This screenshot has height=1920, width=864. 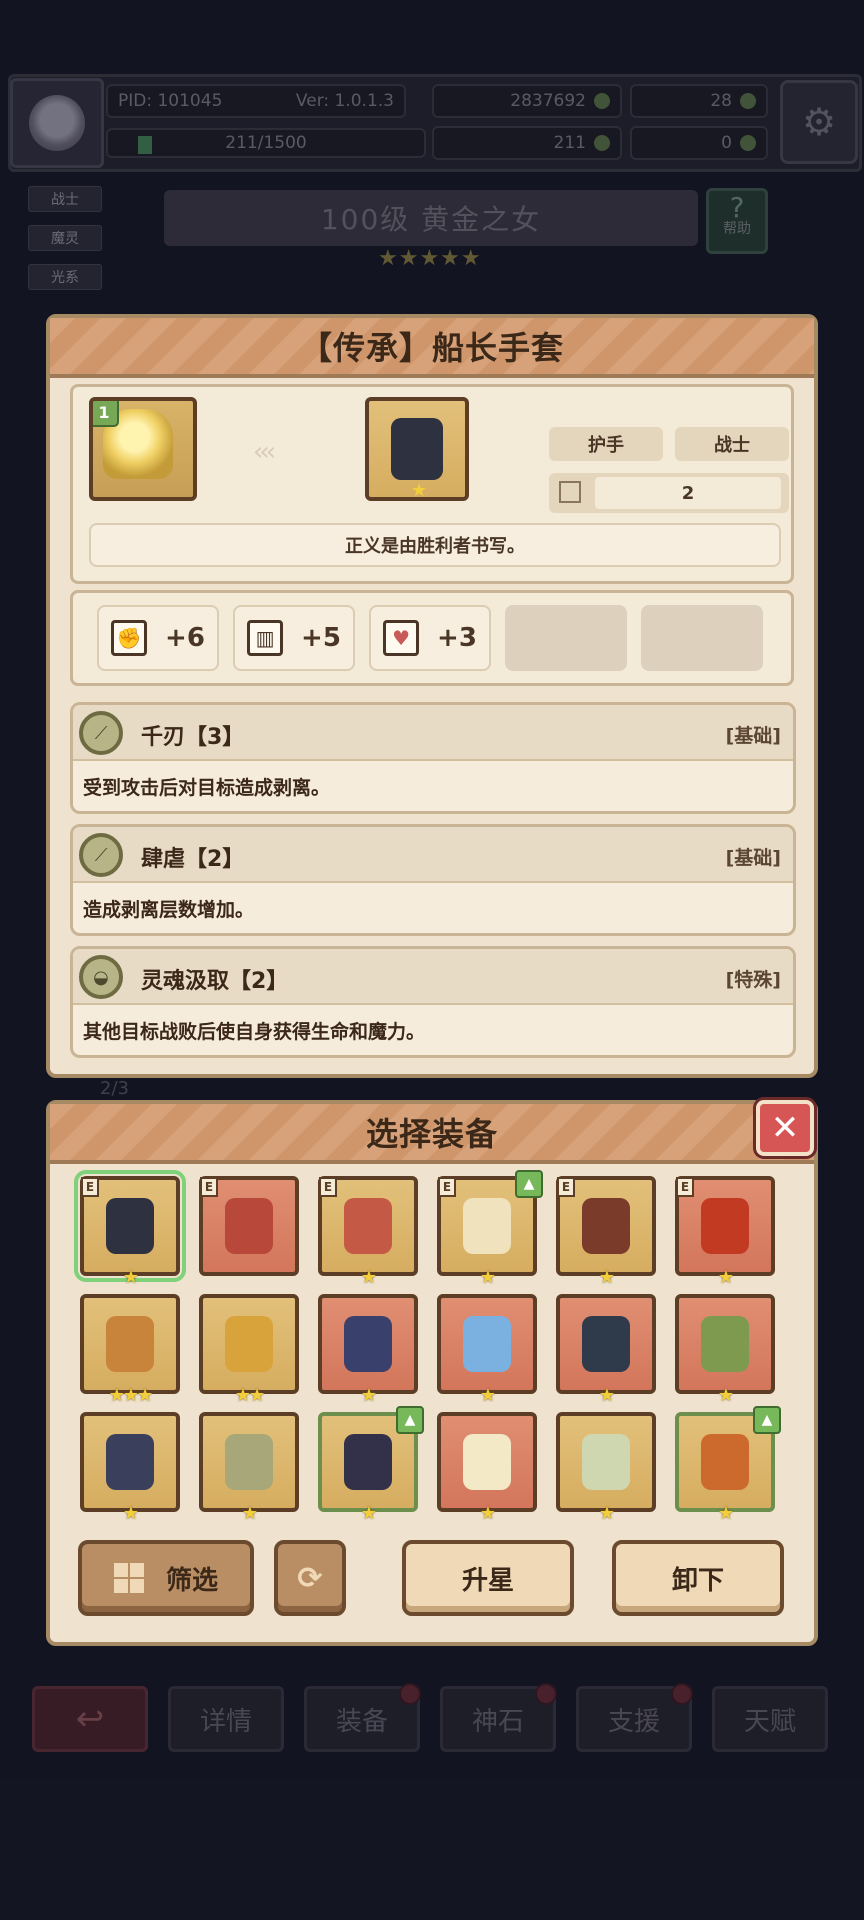 I want to click on count-value: 2, so click(x=688, y=493).